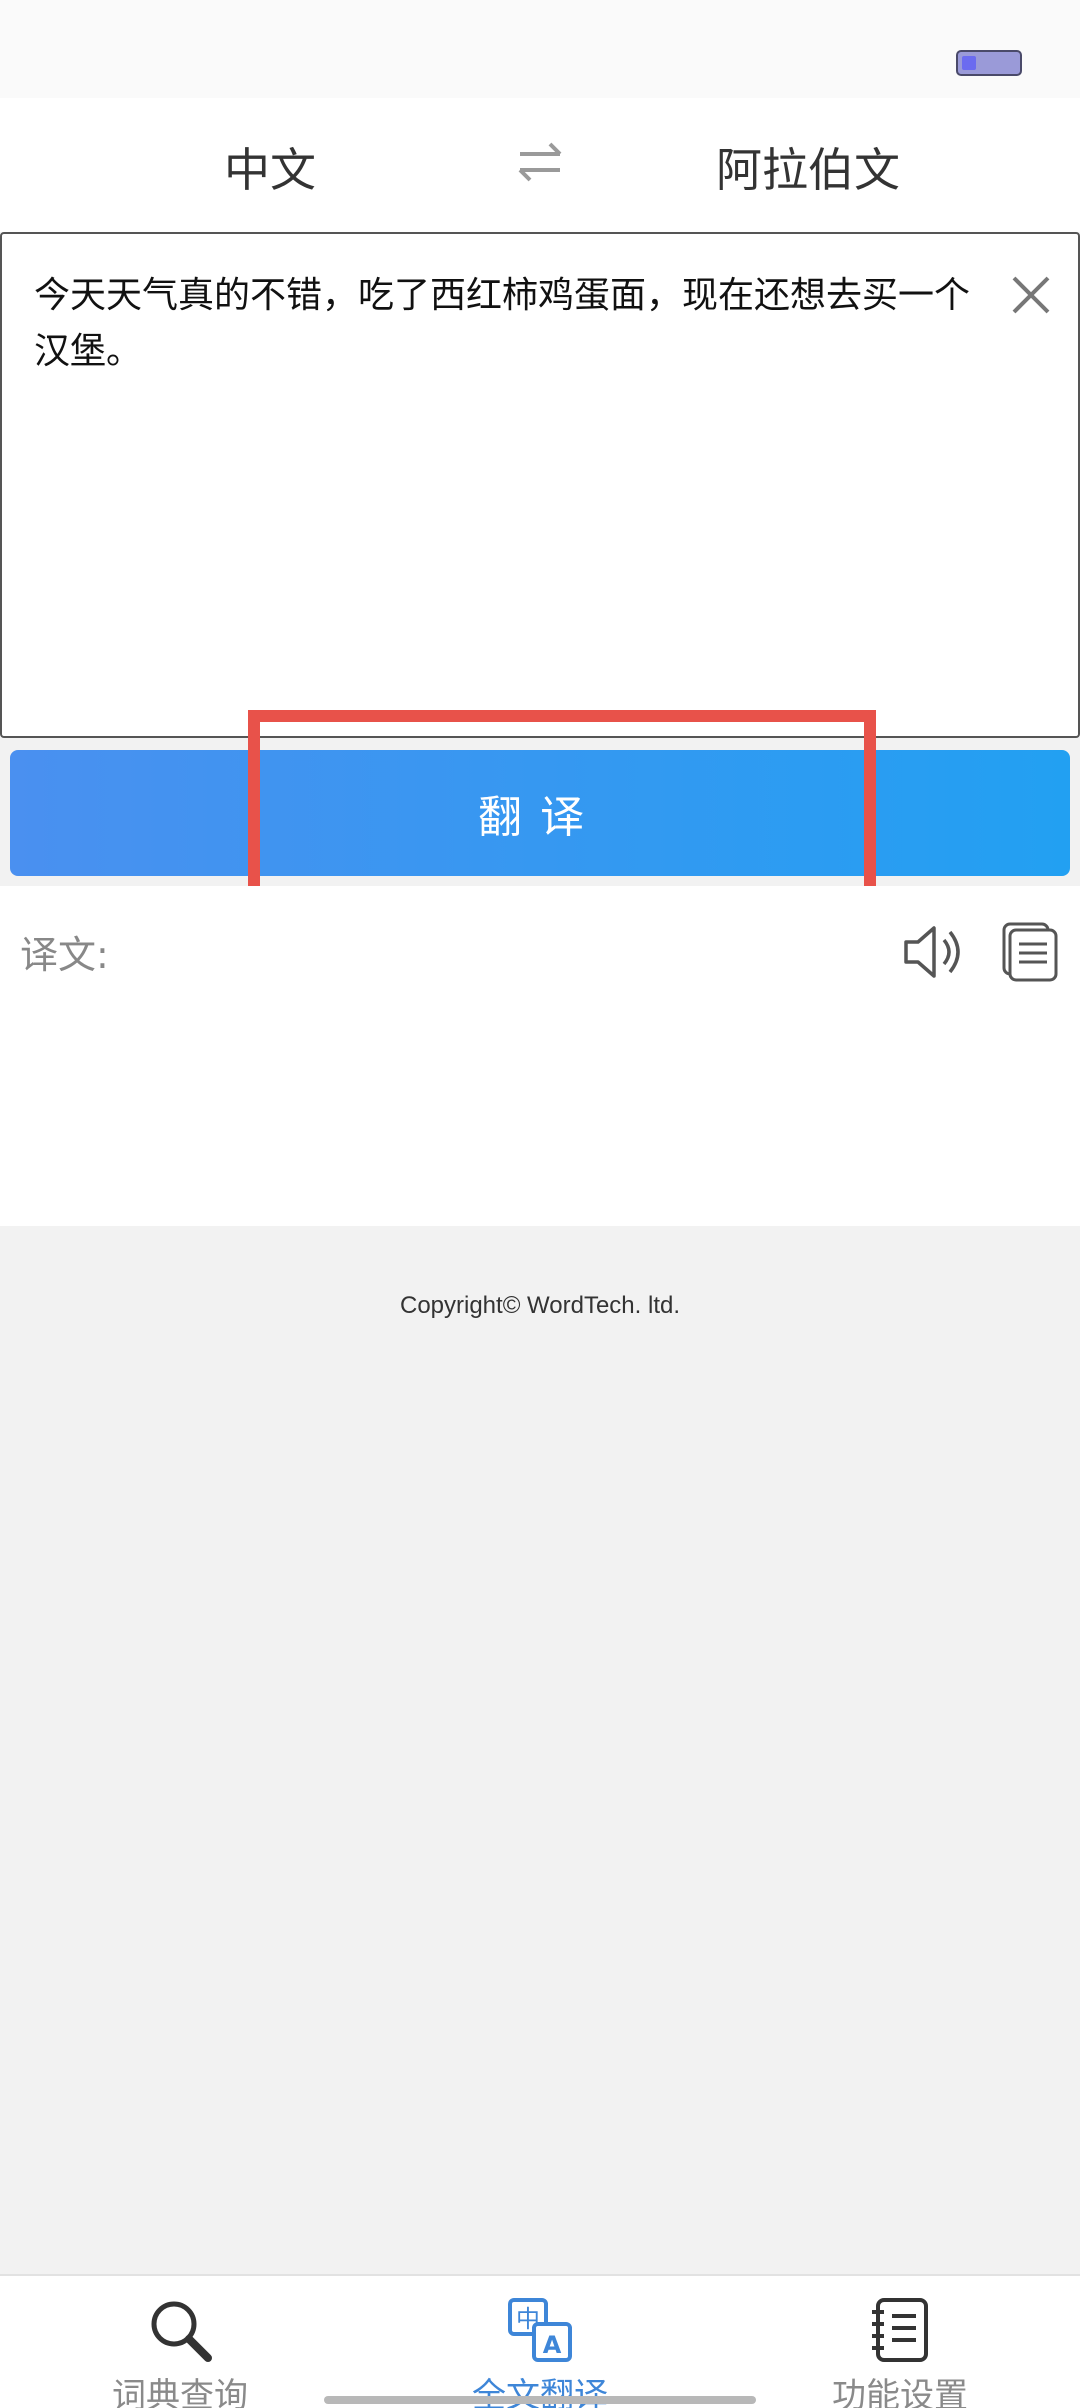 The image size is (1080, 2408). Describe the element at coordinates (900, 2330) in the screenshot. I see `notebook-icon` at that location.